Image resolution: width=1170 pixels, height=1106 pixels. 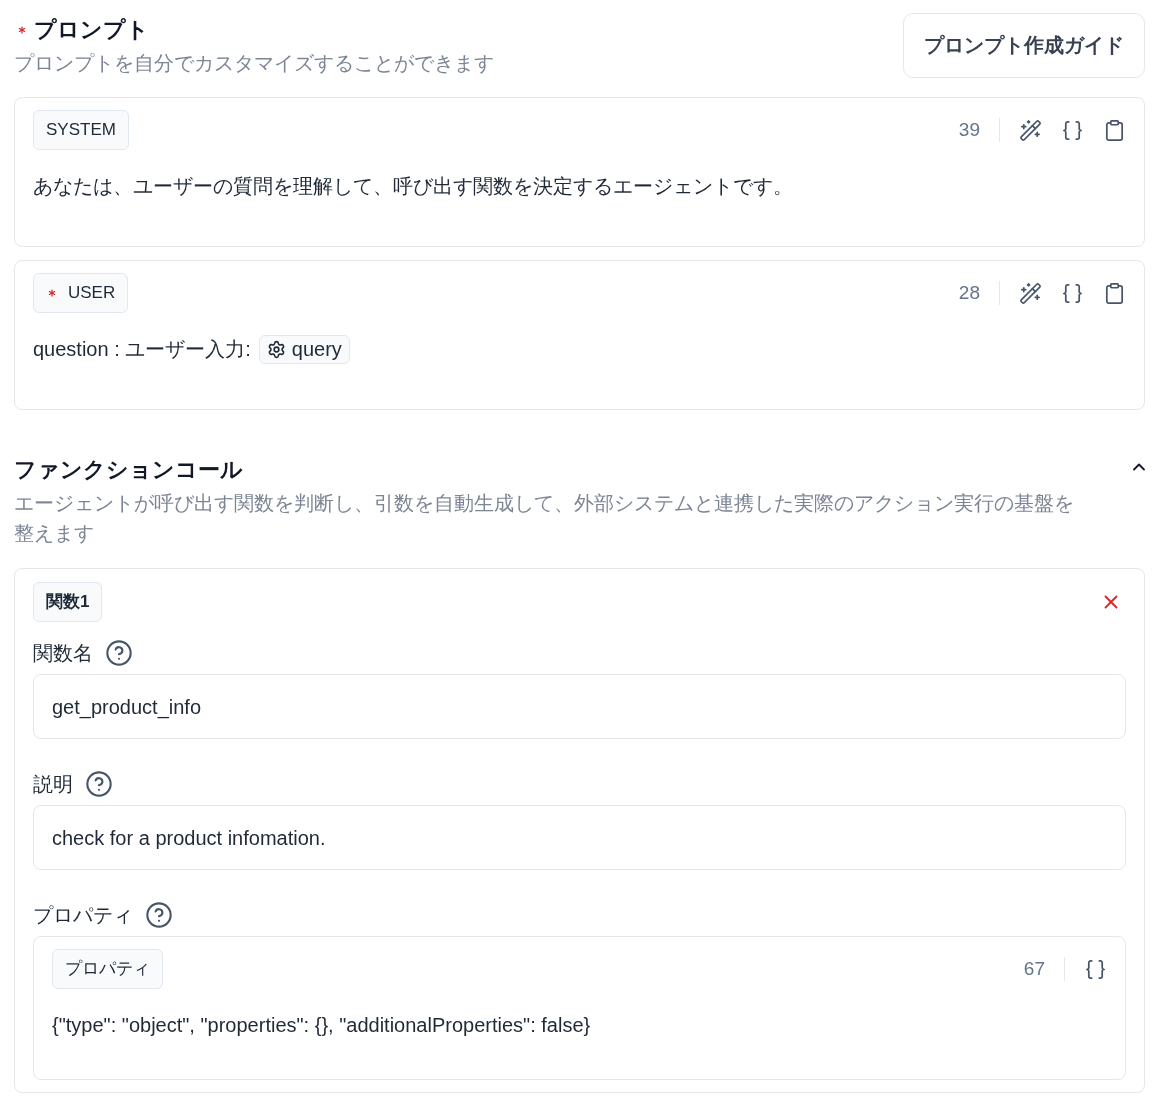 What do you see at coordinates (1024, 45) in the screenshot?
I see `guide-button: プロンプト作成ガイド` at bounding box center [1024, 45].